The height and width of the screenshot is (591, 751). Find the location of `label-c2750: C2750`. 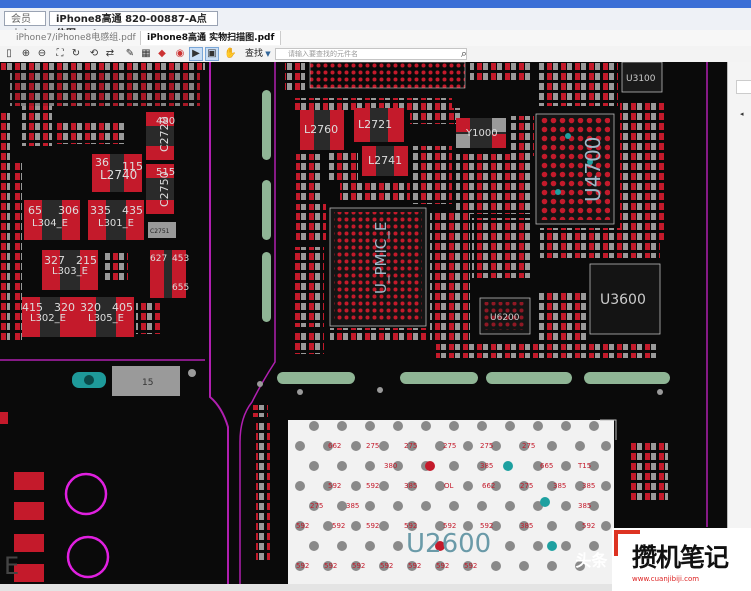

label-c2750: C2750 is located at coordinates (164, 189).